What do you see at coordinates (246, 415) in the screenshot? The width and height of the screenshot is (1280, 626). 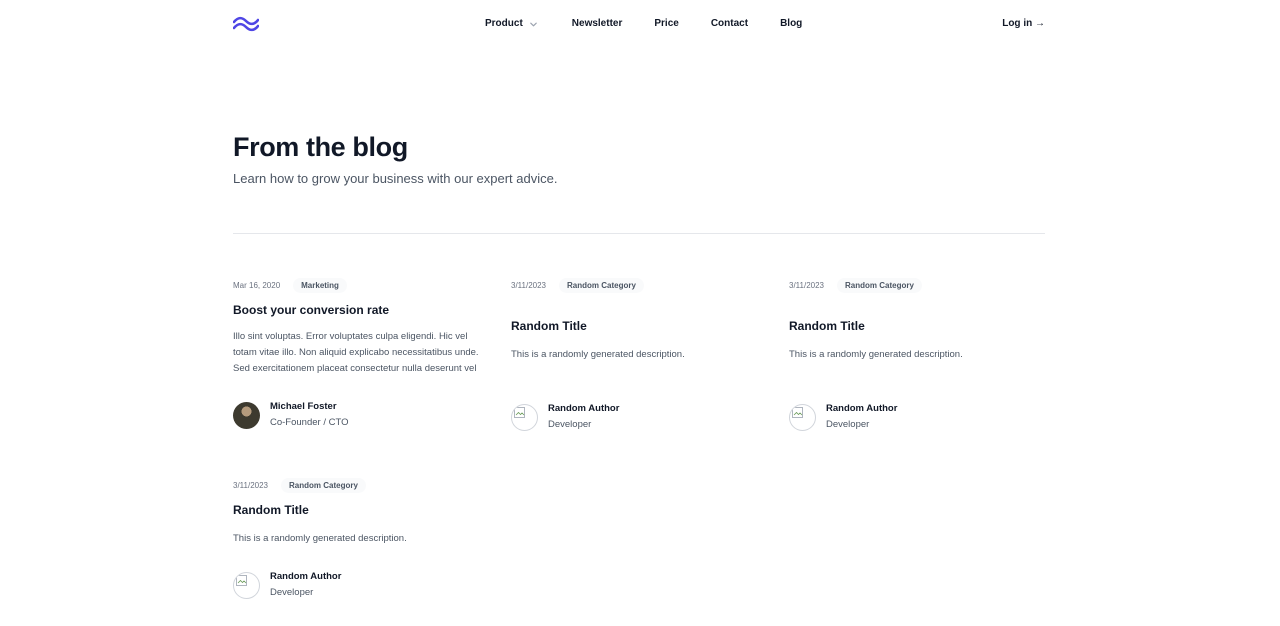 I see `avatar` at bounding box center [246, 415].